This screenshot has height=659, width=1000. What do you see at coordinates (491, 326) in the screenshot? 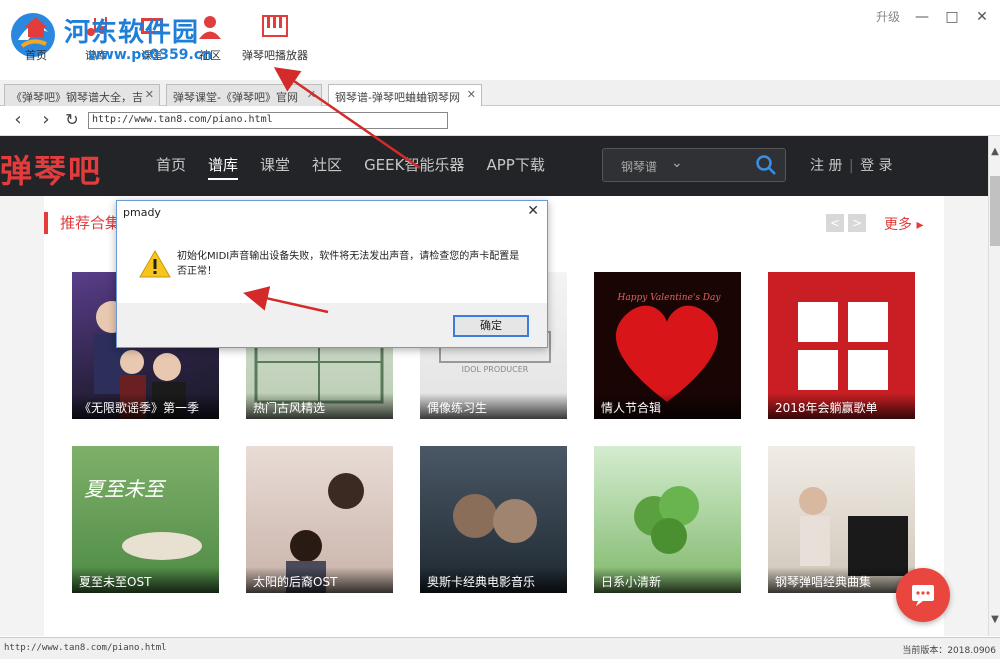
I see `ok-button: 确定` at bounding box center [491, 326].